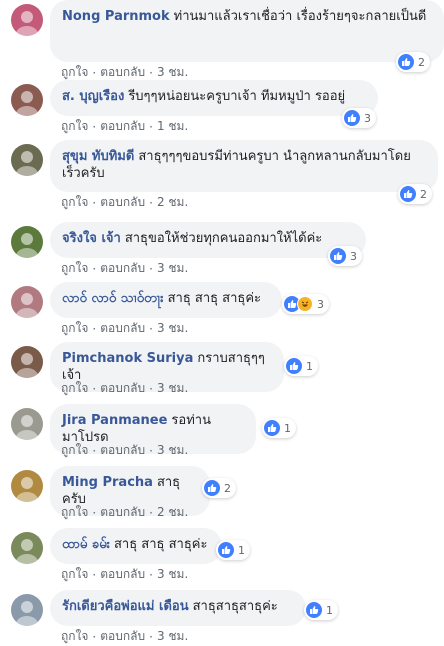 Image resolution: width=444 pixels, height=646 pixels. I want to click on timestamp-link: 1 ชม., so click(172, 126).